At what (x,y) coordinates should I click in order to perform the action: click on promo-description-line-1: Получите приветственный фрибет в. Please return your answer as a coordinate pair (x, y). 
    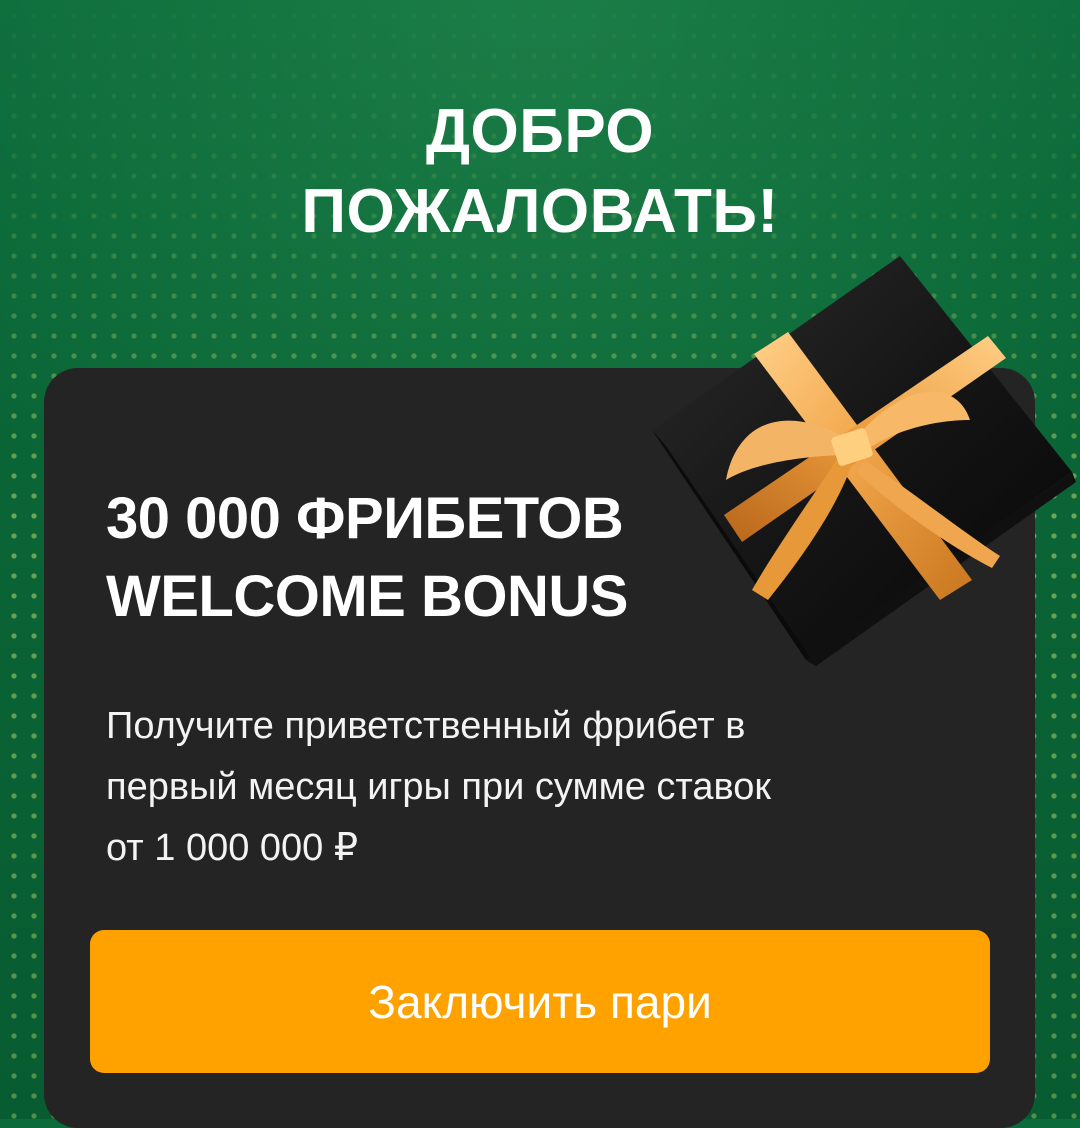
    Looking at the image, I should click on (426, 726).